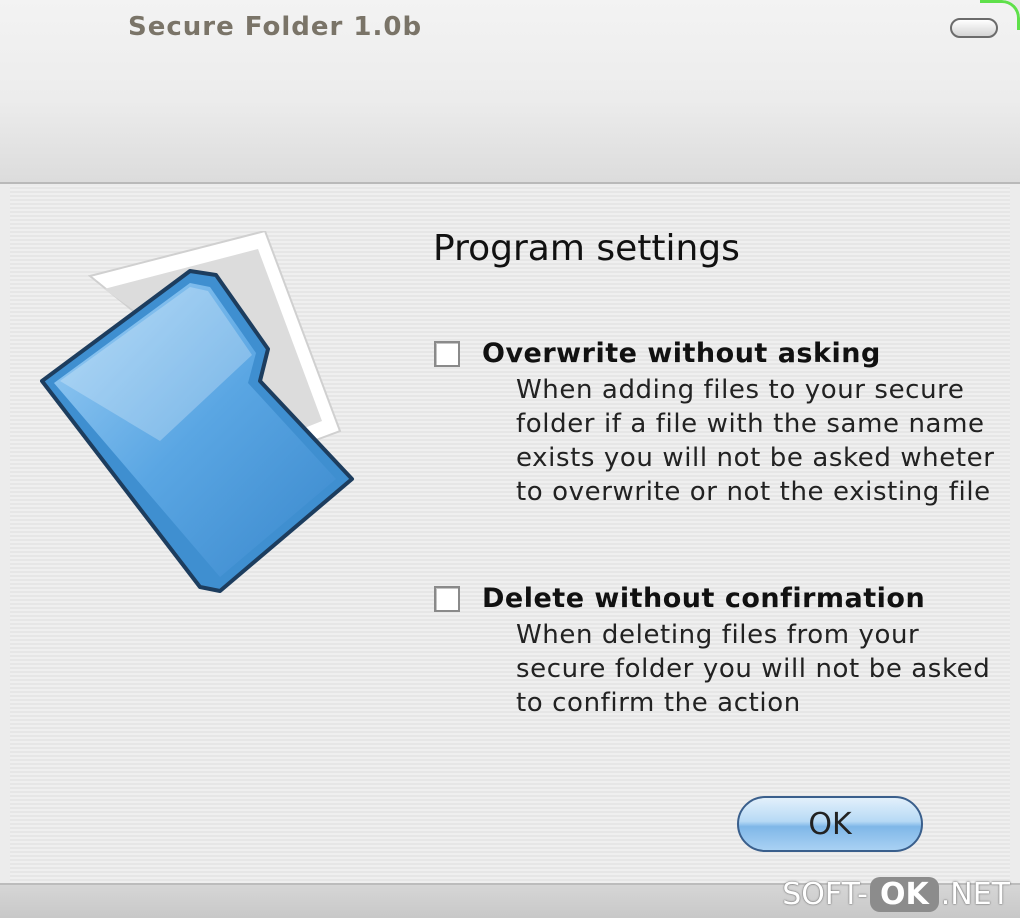  I want to click on watermark-middle: OK, so click(904, 894).